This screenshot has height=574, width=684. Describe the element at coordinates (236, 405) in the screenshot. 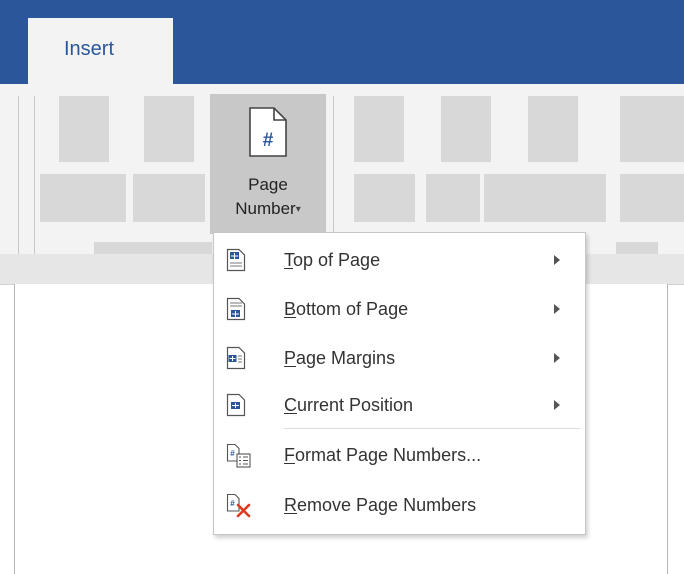

I see `current-position-icon` at that location.